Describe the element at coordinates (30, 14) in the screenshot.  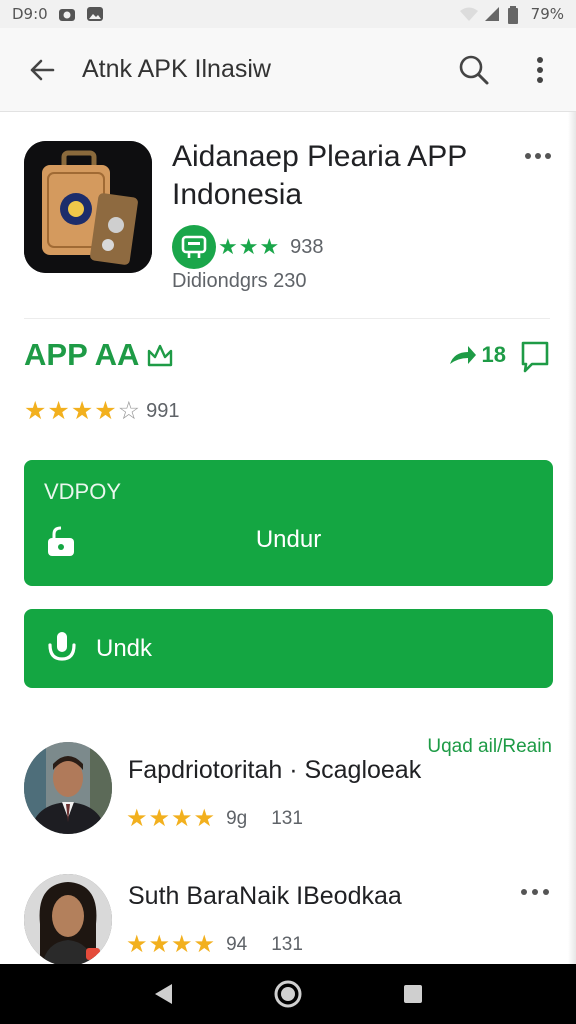
I see `status-time: D9:0` at that location.